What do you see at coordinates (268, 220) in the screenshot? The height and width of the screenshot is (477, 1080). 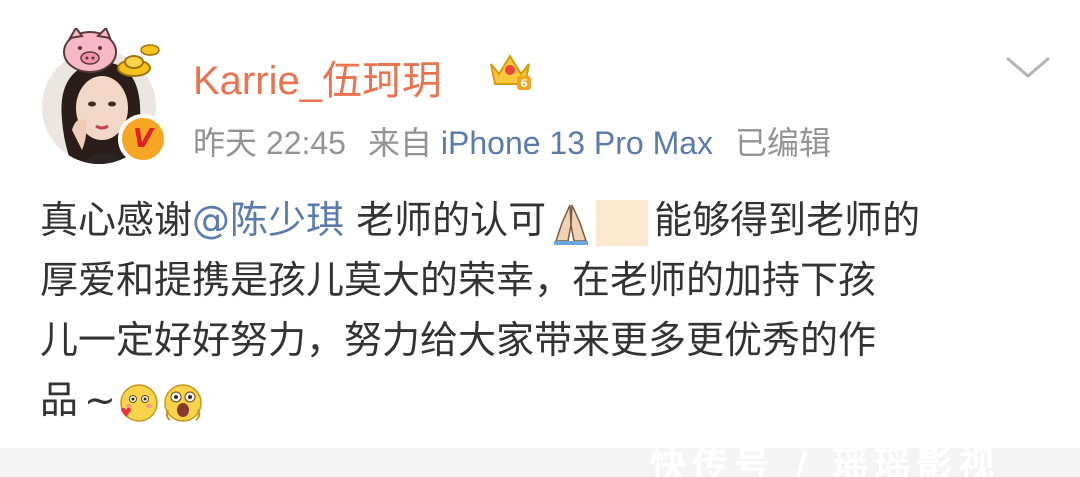 I see `mention-link: @陈少琪` at bounding box center [268, 220].